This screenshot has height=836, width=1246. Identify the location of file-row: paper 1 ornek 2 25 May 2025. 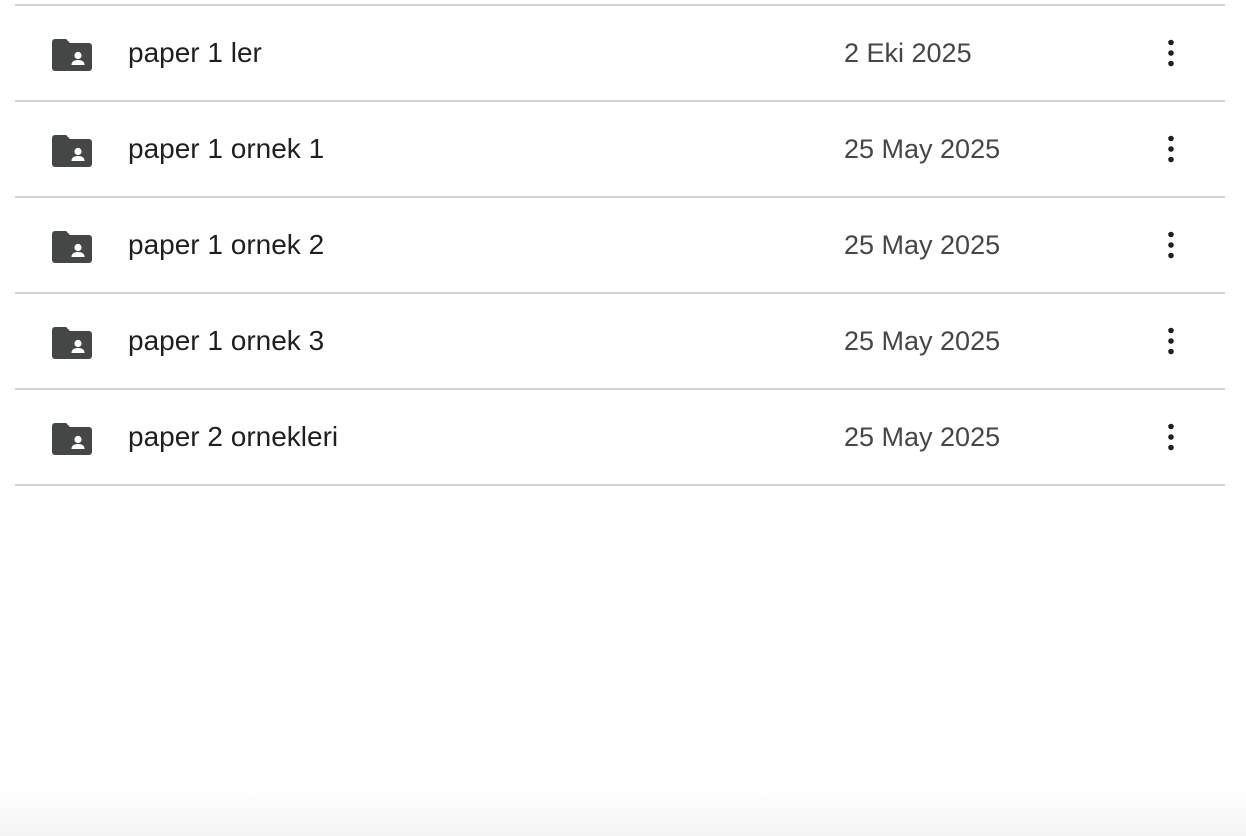
(620, 246).